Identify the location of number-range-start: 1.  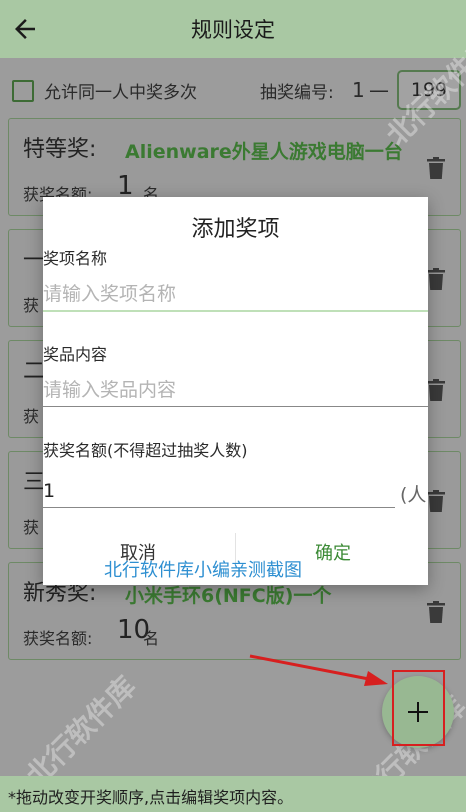
(358, 90).